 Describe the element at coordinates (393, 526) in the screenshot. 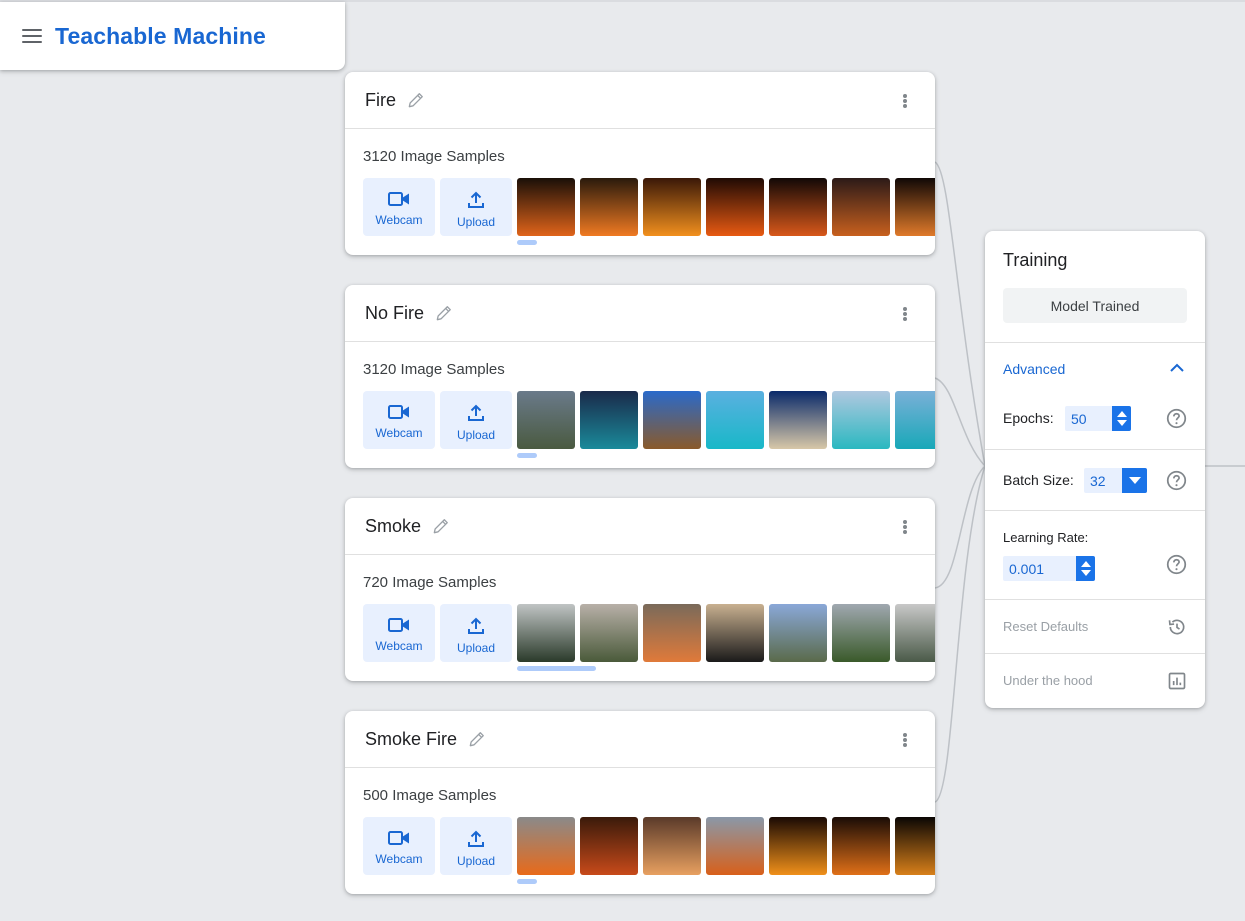

I see `class-name: Smoke` at that location.